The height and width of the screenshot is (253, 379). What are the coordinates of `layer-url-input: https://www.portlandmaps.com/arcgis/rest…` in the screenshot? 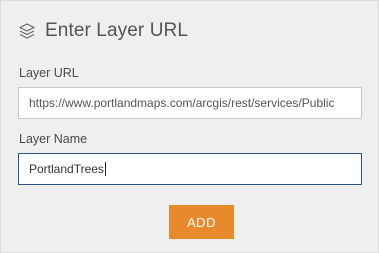 It's located at (190, 103).